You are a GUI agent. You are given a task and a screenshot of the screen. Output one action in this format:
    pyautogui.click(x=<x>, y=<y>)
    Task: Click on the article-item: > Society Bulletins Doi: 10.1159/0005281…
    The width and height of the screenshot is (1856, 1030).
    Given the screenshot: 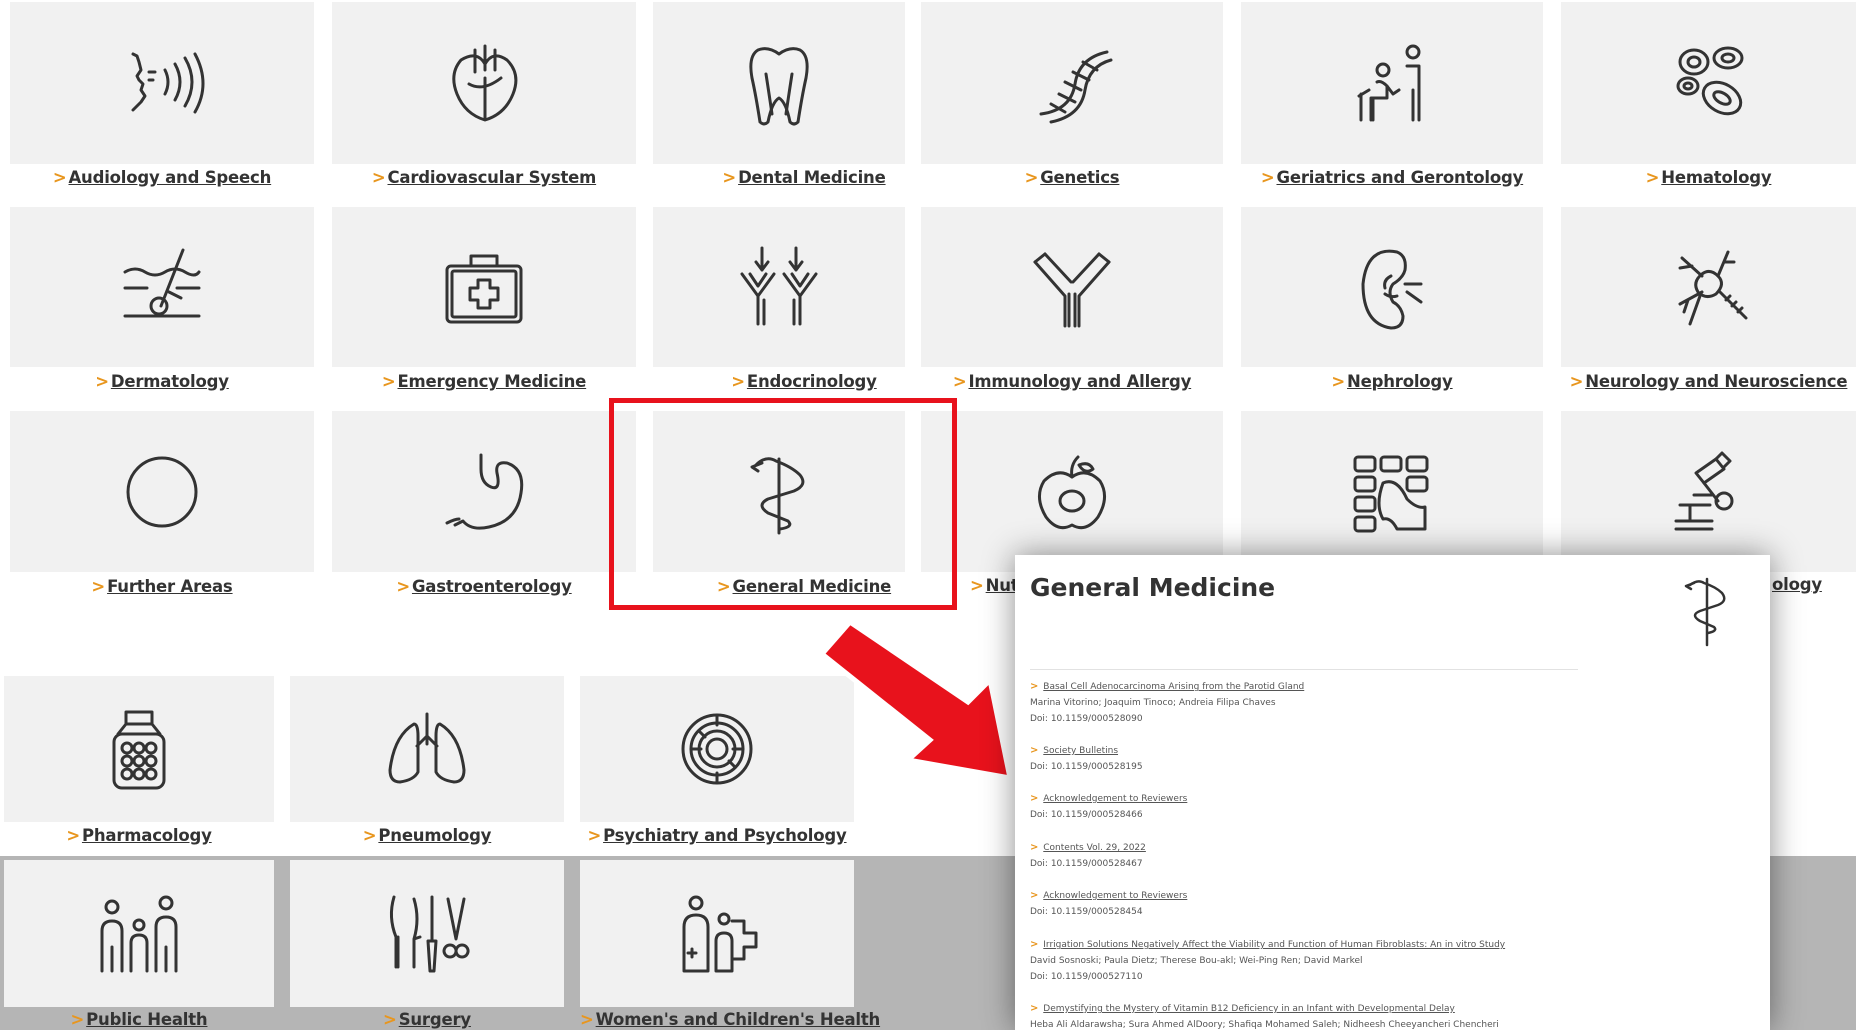 What is the action you would take?
    pyautogui.click(x=1086, y=759)
    